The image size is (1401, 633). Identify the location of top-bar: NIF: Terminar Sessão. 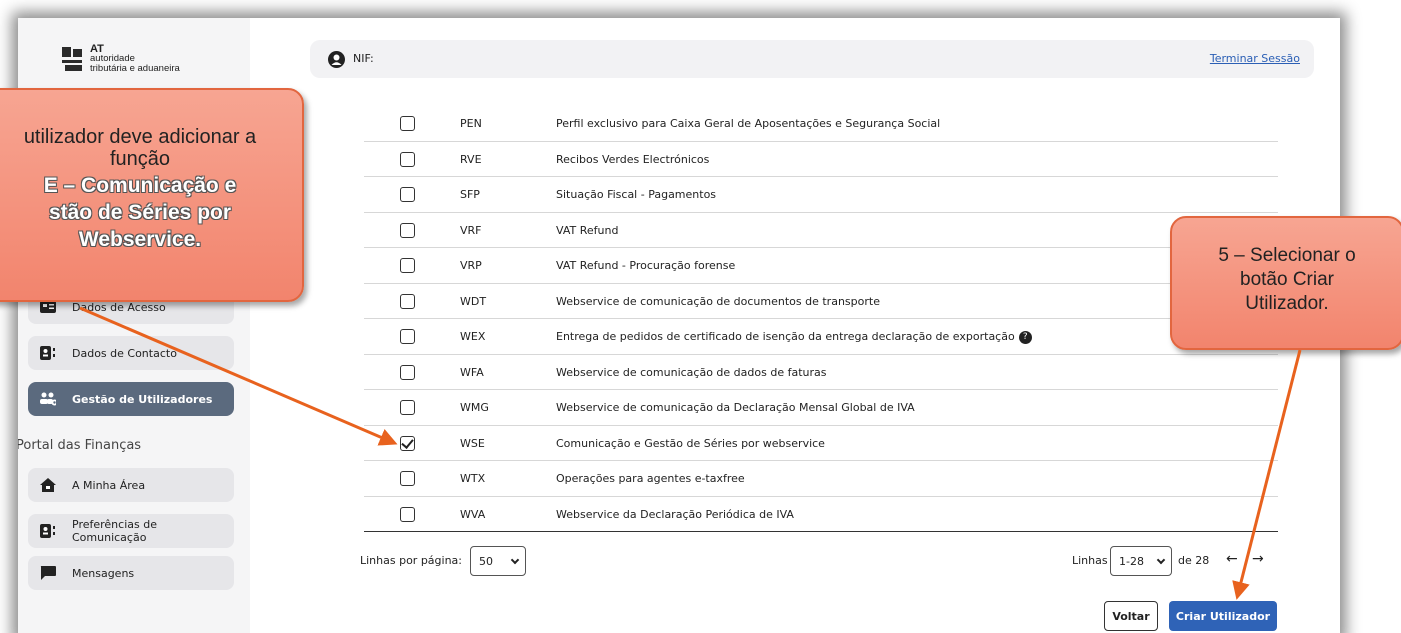
(812, 59).